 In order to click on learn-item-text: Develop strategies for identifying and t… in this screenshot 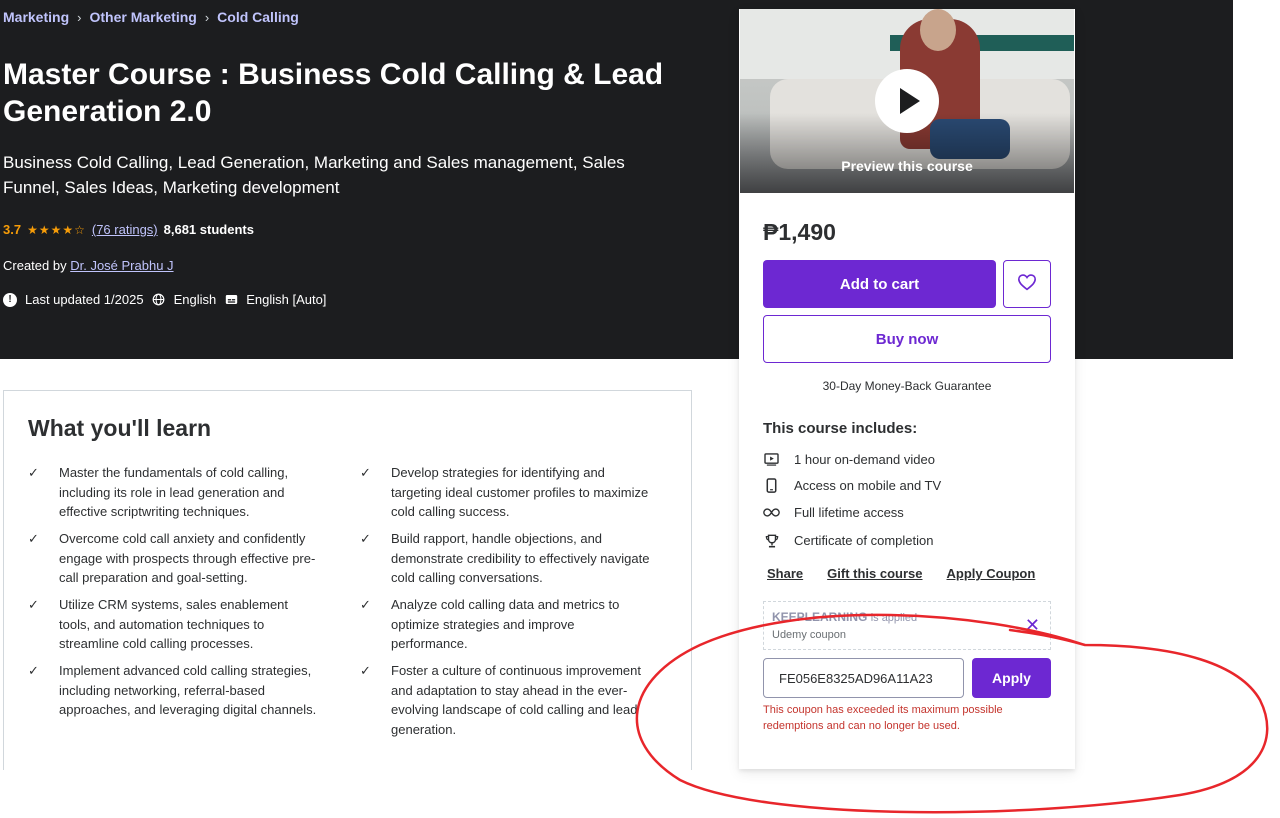, I will do `click(520, 492)`.